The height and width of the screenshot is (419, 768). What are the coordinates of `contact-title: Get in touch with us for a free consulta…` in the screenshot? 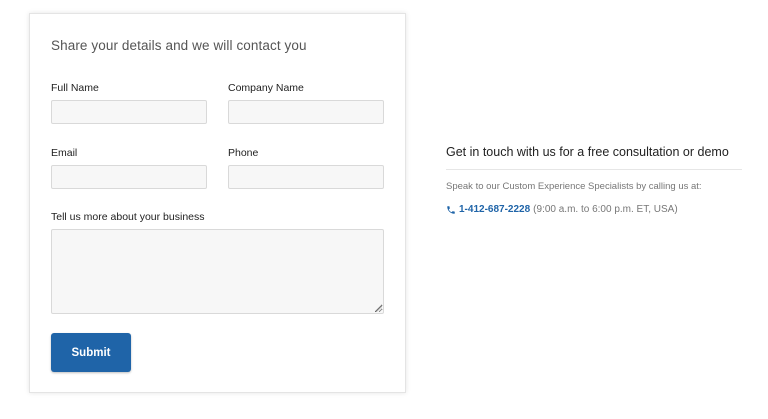 It's located at (587, 152).